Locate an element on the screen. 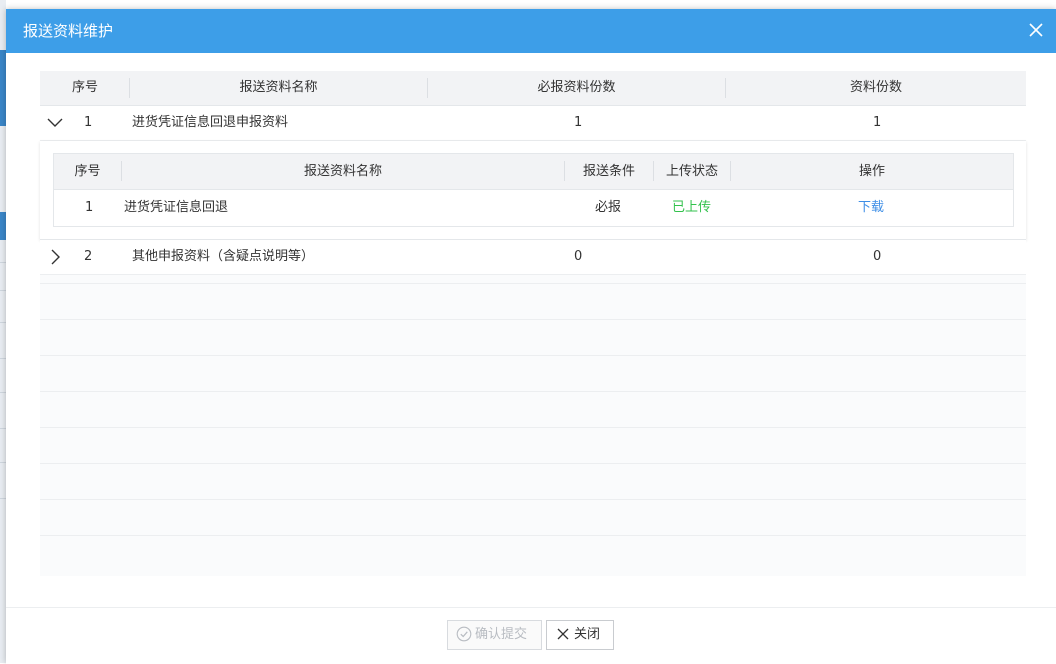  row-name: 其他申报资料（含疑点说明等） is located at coordinates (223, 256).